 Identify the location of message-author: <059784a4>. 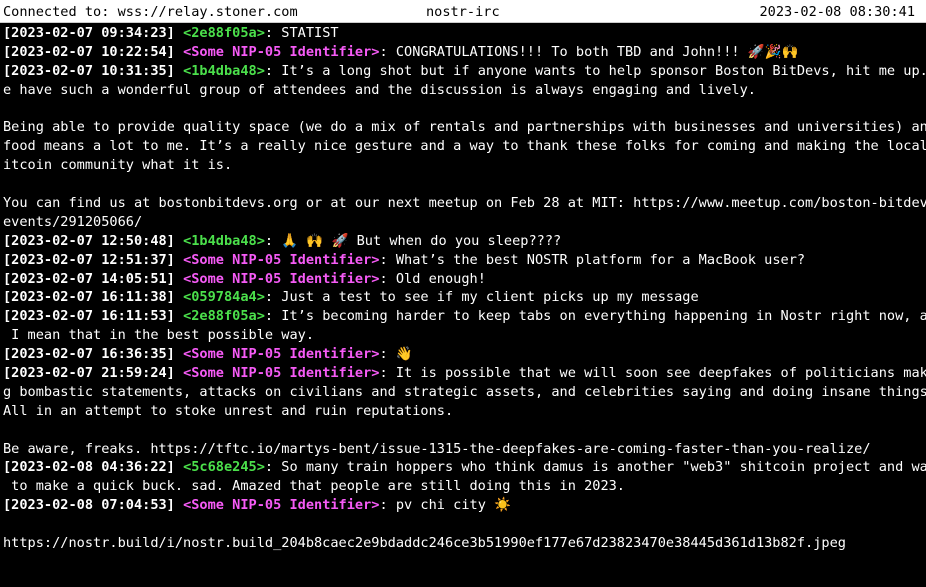
(224, 297).